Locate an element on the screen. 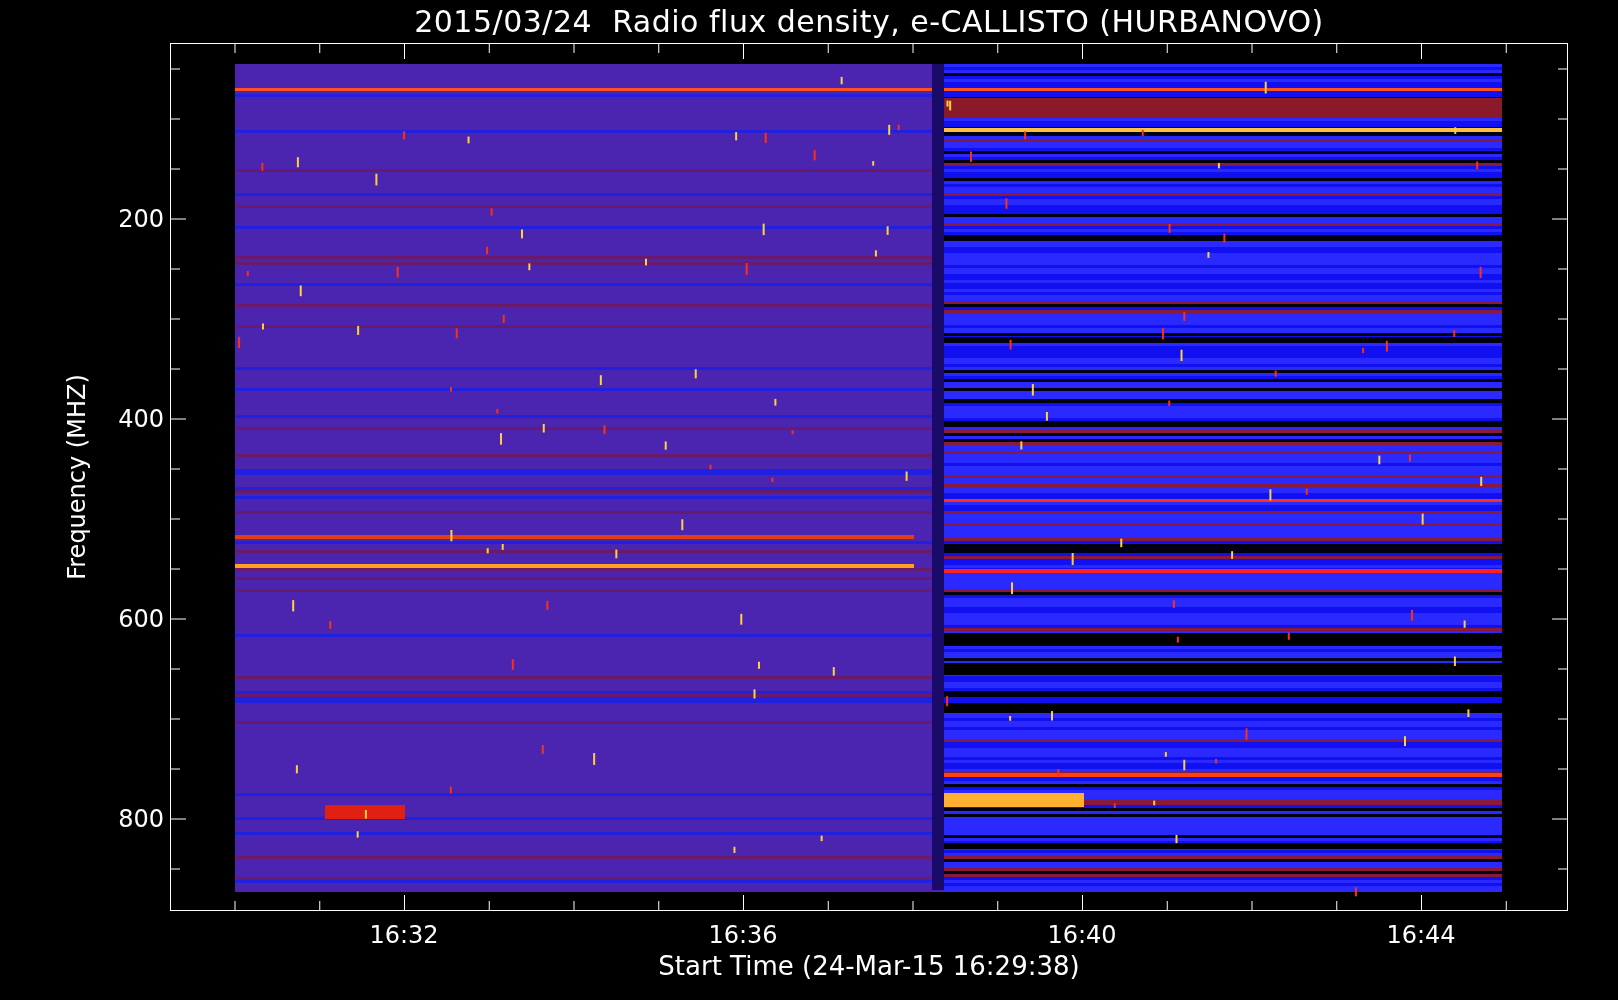  y-tick-label: 800 is located at coordinates (141, 819).